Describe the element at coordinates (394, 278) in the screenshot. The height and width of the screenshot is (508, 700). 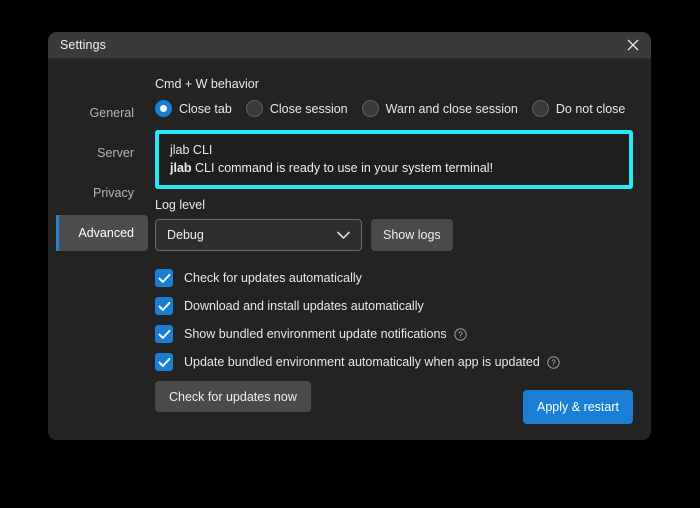
I see `checkbox-check-for-updates-automatically: Check for updates automatically` at that location.